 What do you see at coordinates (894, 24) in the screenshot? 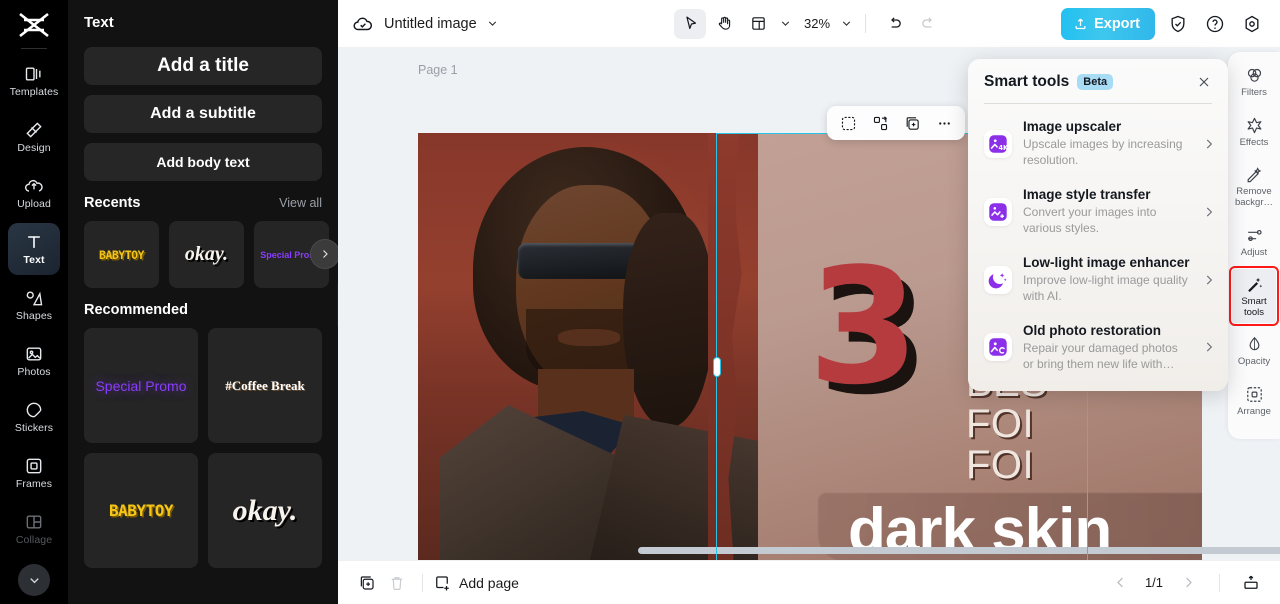
I see `undo-icon` at bounding box center [894, 24].